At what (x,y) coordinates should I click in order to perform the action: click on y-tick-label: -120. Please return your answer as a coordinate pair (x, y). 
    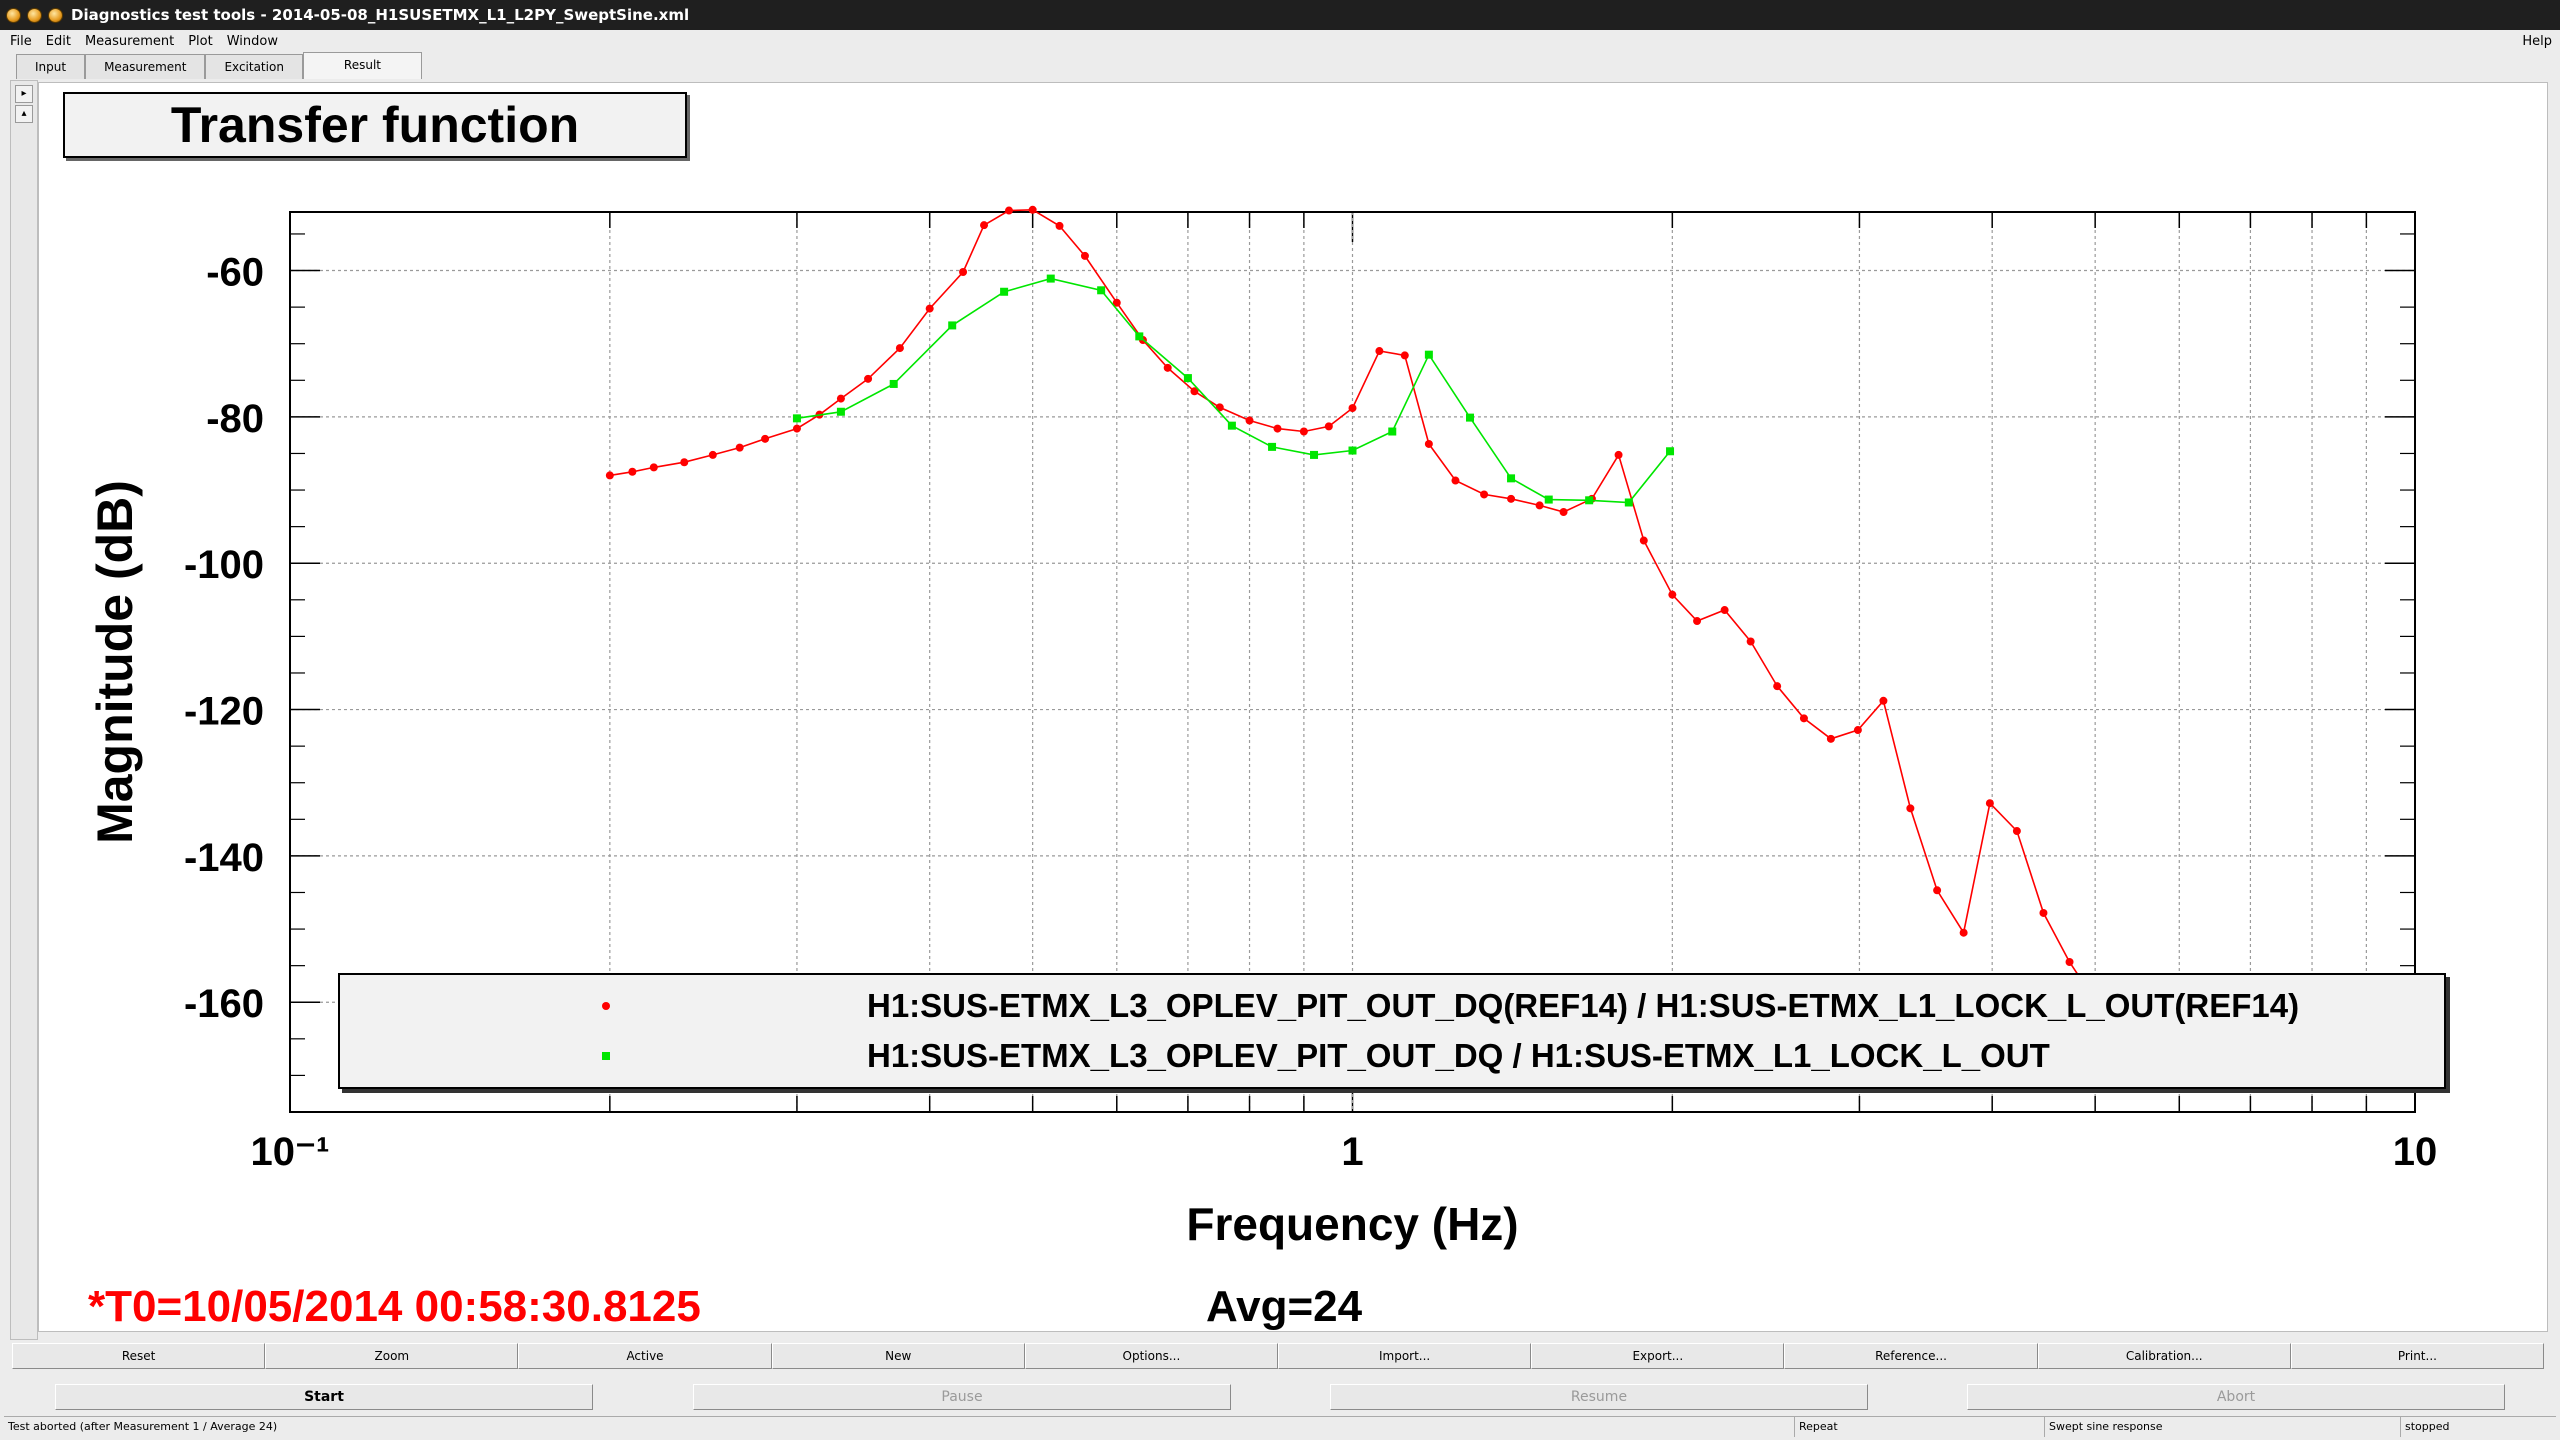
    Looking at the image, I should click on (224, 712).